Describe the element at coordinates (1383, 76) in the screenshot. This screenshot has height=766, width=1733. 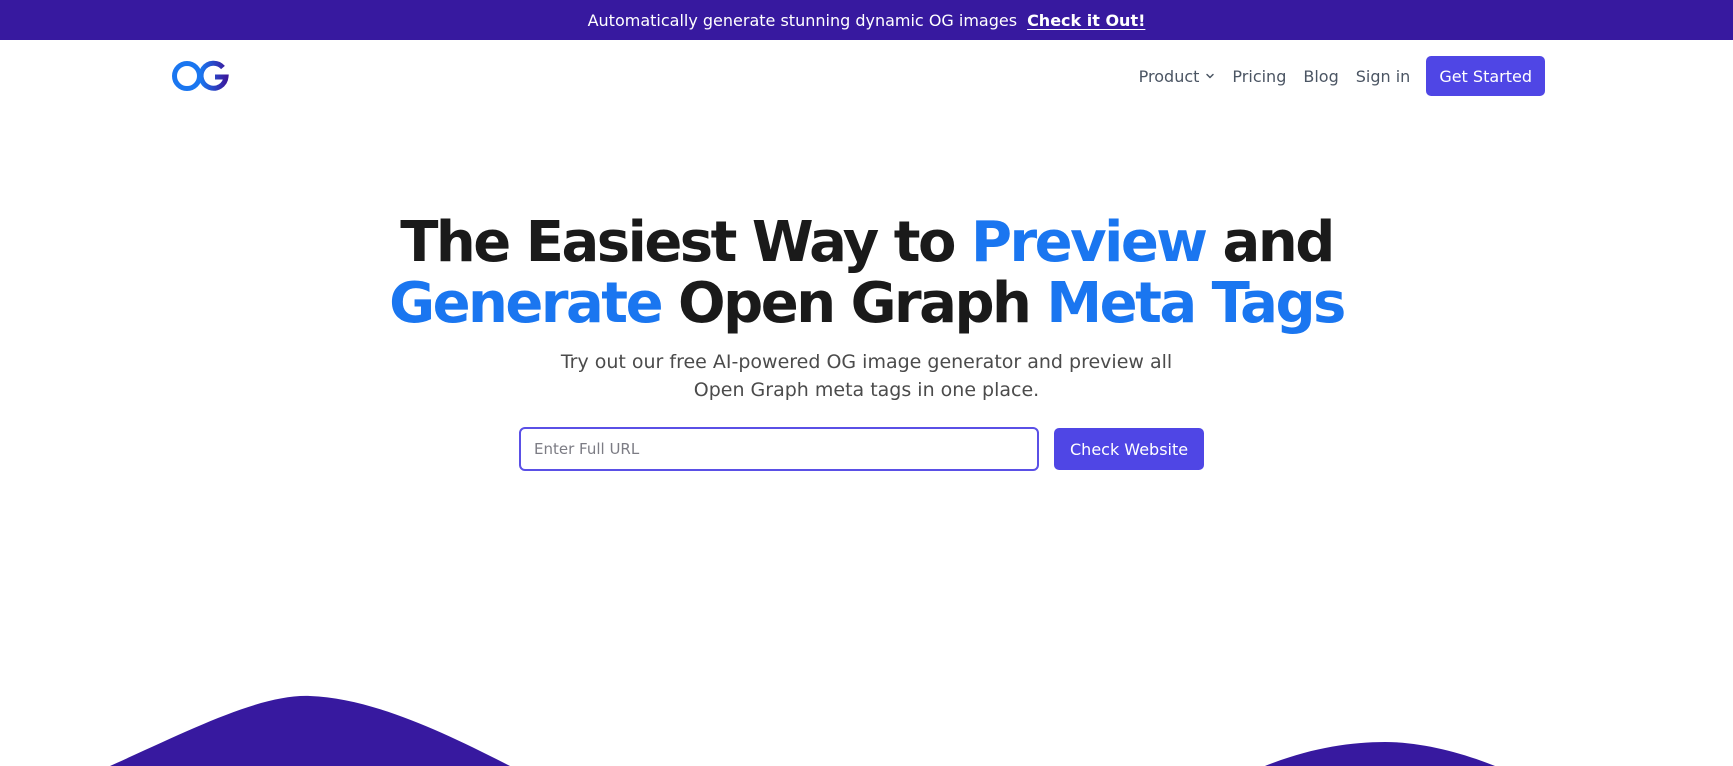
I see `nav-sign-in: Sign in` at that location.